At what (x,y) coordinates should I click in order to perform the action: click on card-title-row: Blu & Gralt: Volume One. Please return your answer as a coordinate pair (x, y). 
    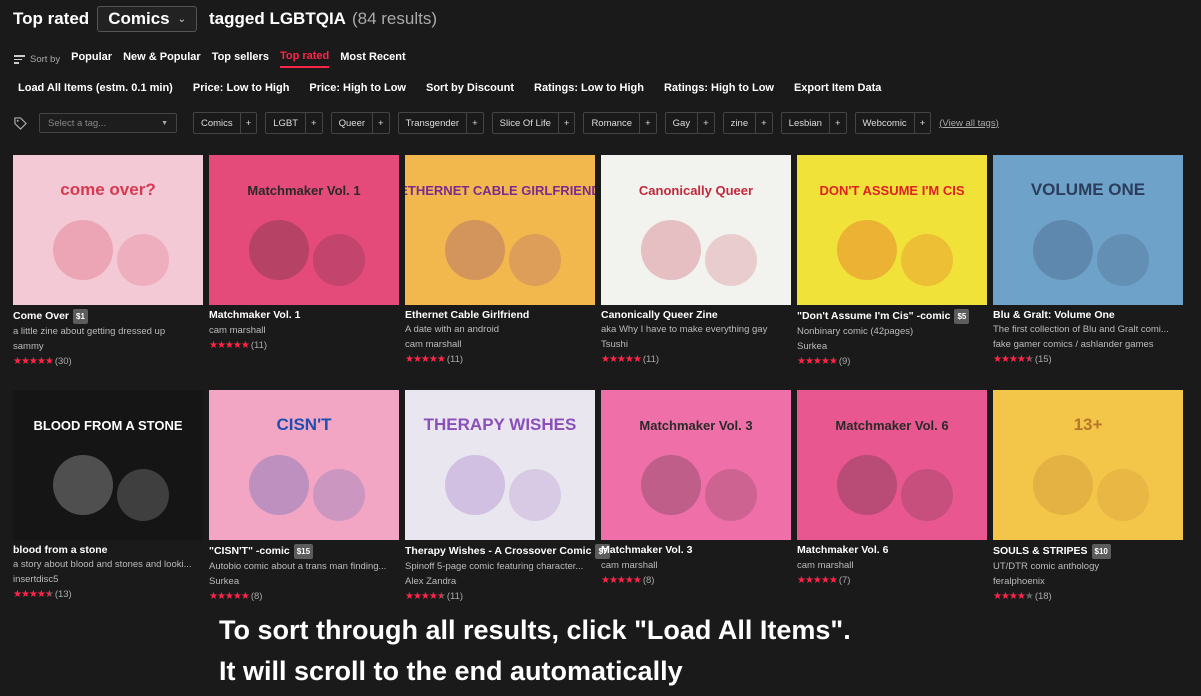
    Looking at the image, I should click on (1088, 315).